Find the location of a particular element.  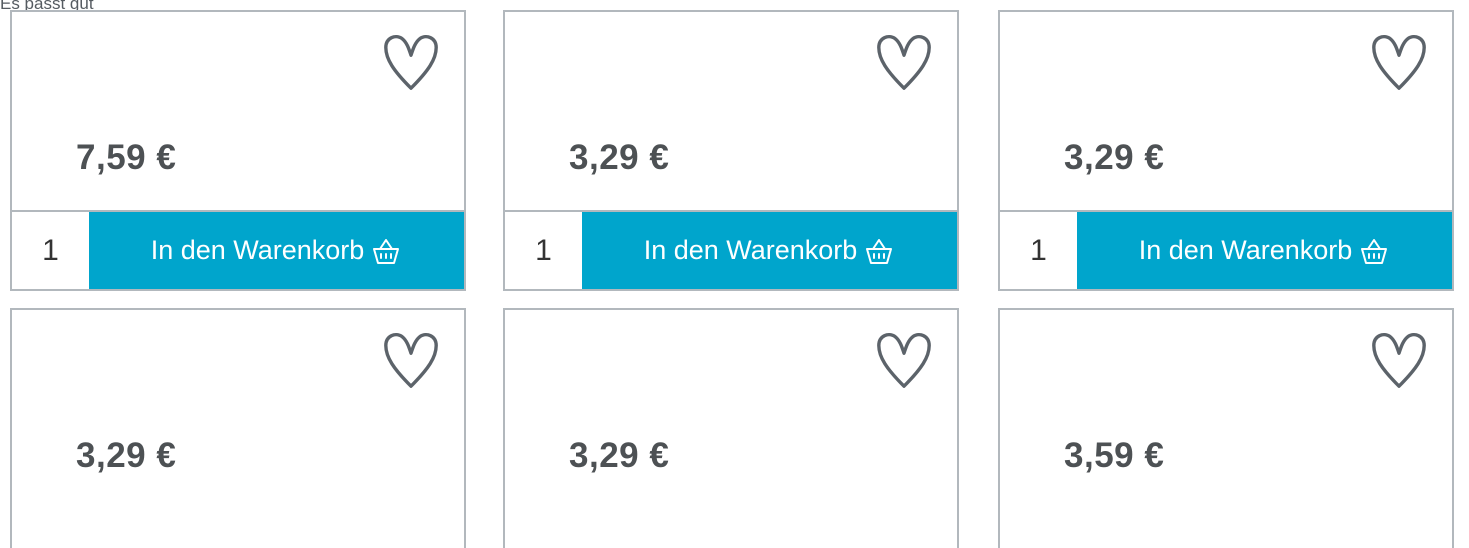

product-price: 3,59 € is located at coordinates (1114, 455).